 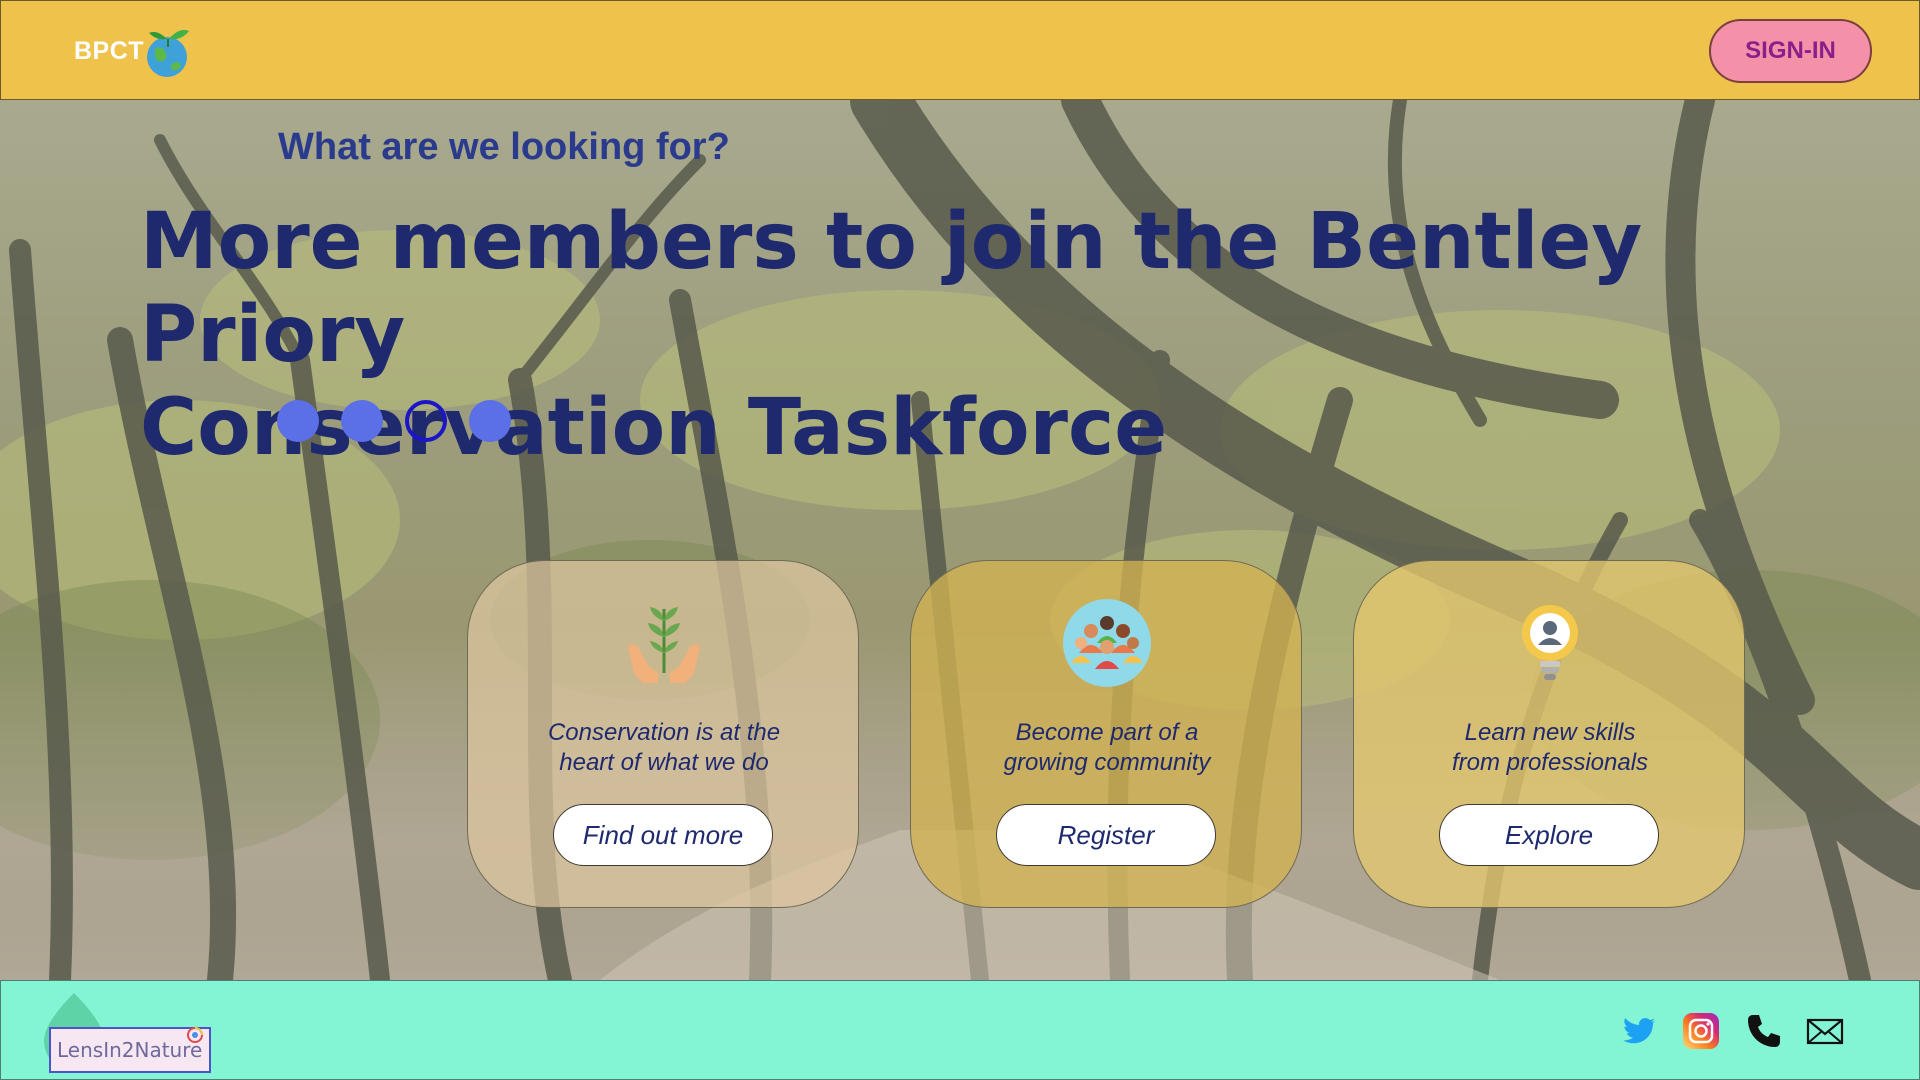 What do you see at coordinates (139, 1032) in the screenshot?
I see `footer-brand: LensIn2Nature` at bounding box center [139, 1032].